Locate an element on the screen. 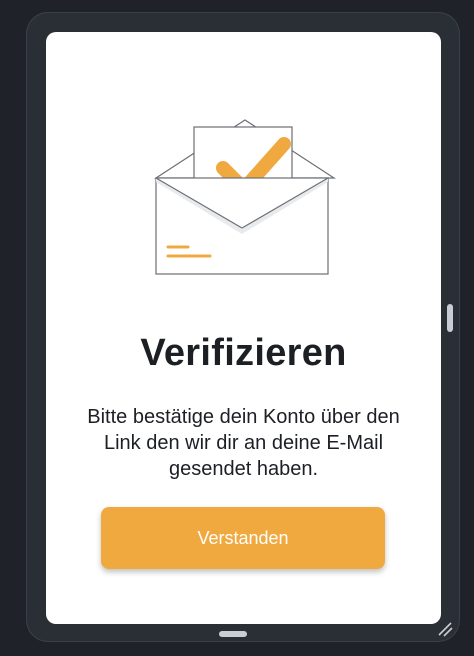 This screenshot has height=656, width=474. confirm-button: Verstanden is located at coordinates (243, 538).